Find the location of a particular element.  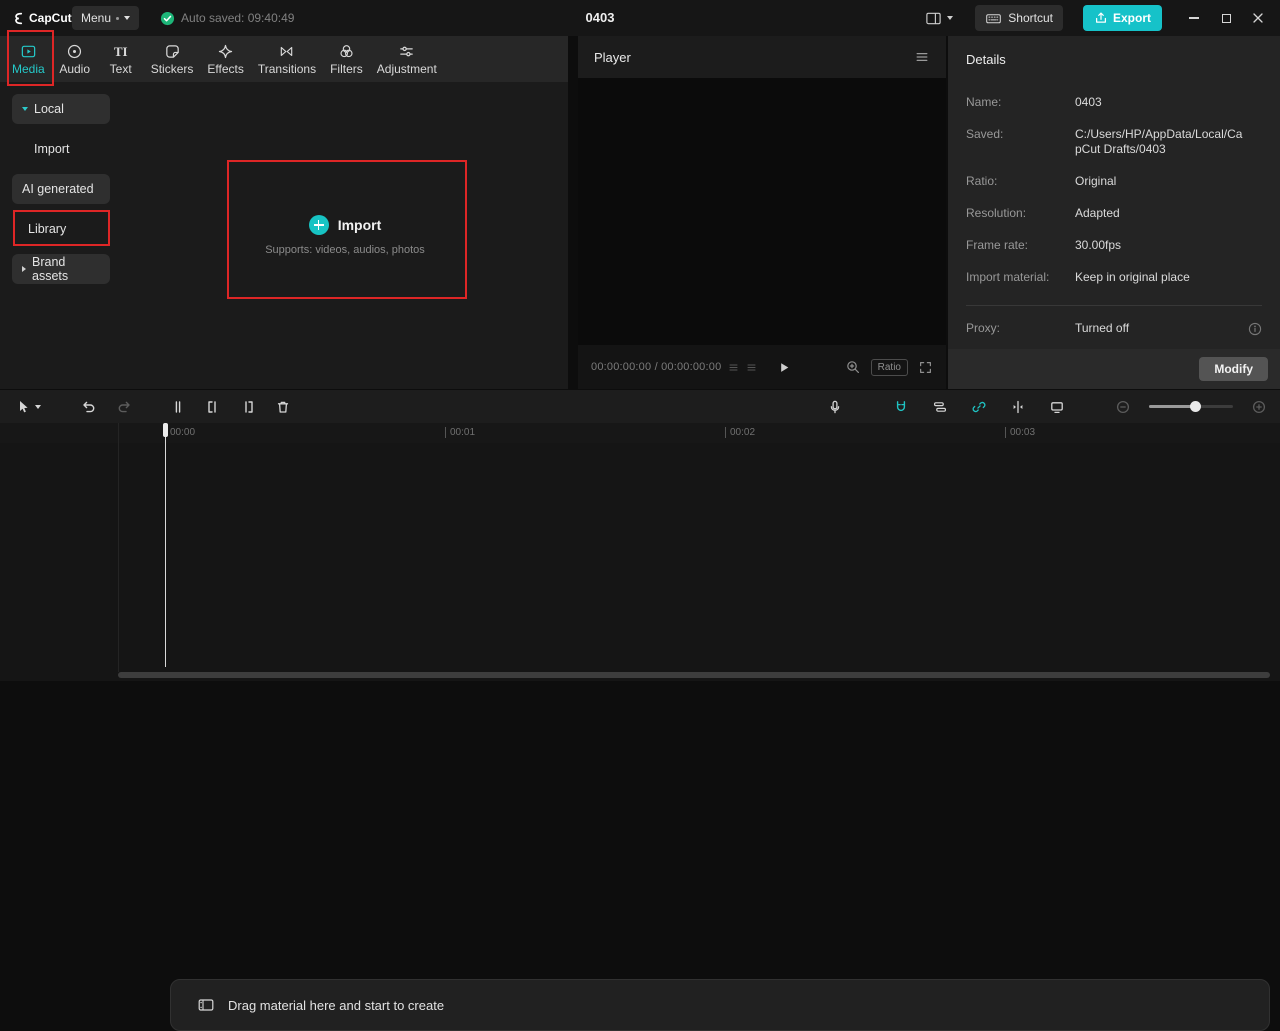

main-track-magnet-toggle is located at coordinates (901, 407).